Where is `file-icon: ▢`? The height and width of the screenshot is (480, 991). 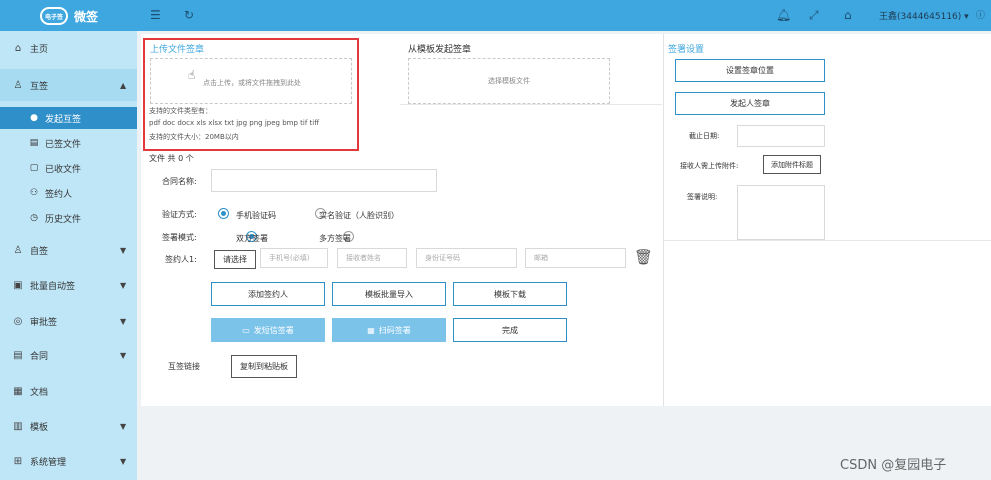 file-icon: ▢ is located at coordinates (34, 168).